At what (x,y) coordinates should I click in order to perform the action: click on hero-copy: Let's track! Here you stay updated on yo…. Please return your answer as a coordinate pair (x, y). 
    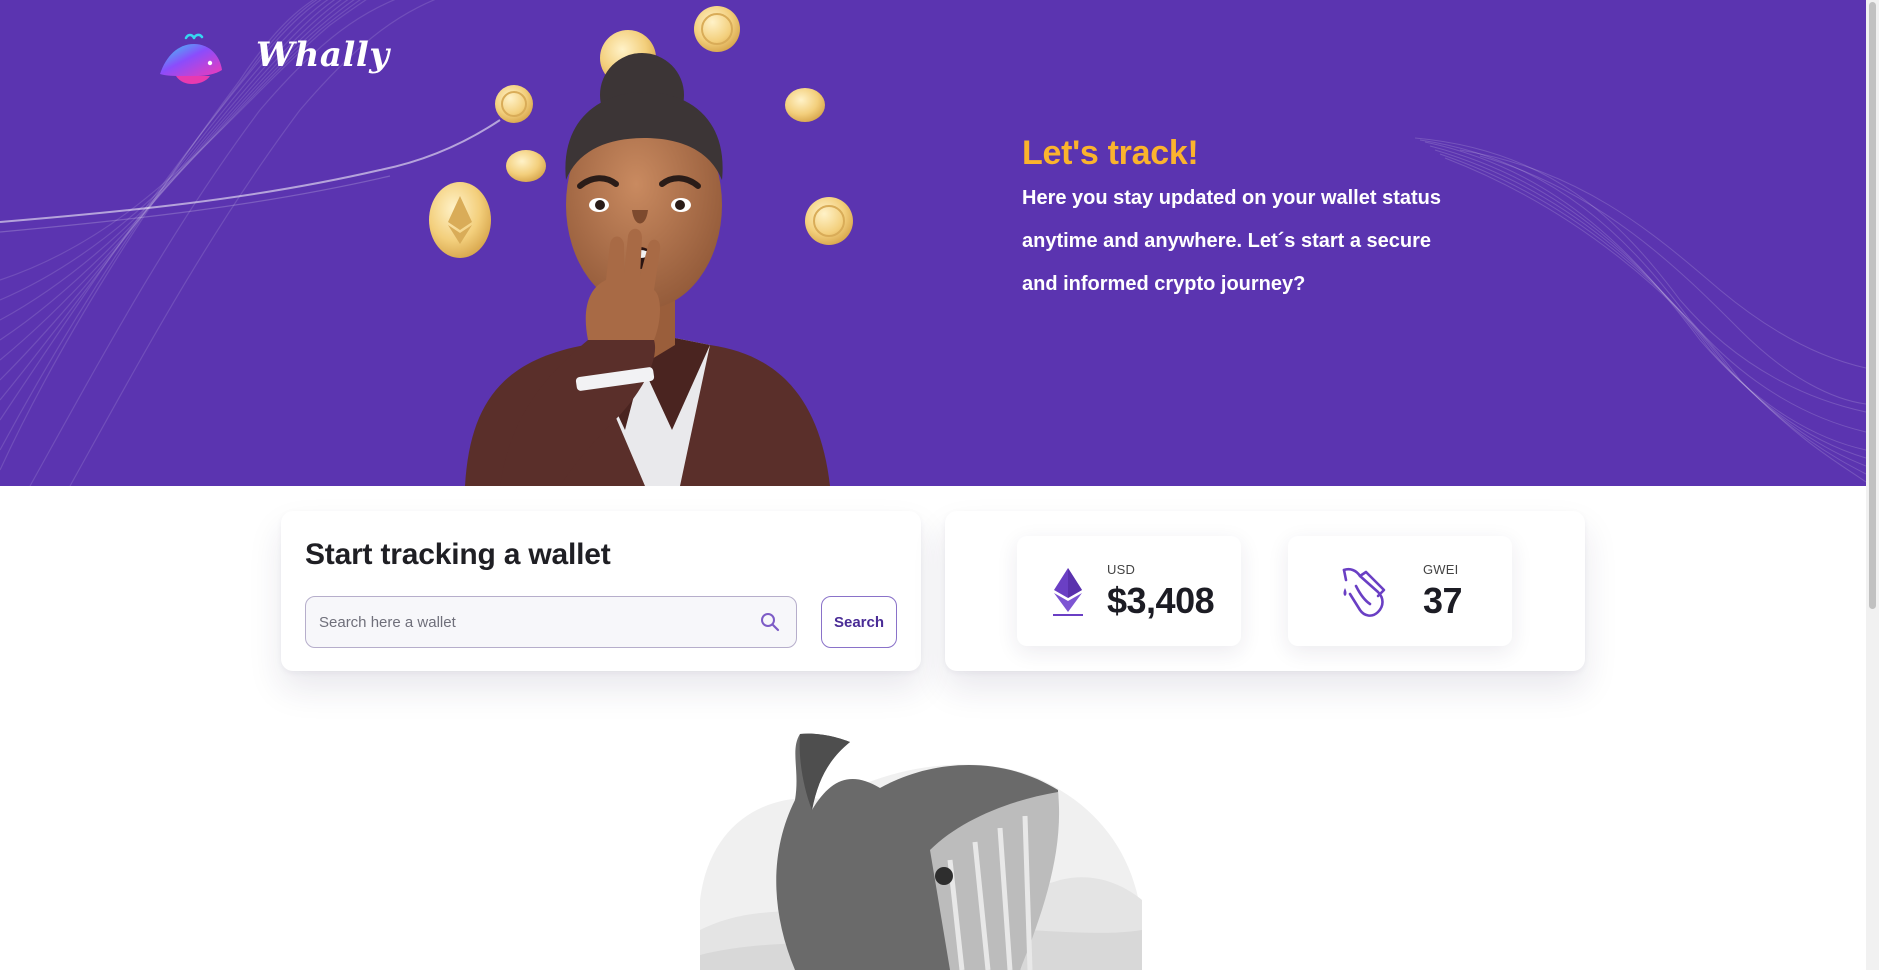
    Looking at the image, I should click on (1232, 220).